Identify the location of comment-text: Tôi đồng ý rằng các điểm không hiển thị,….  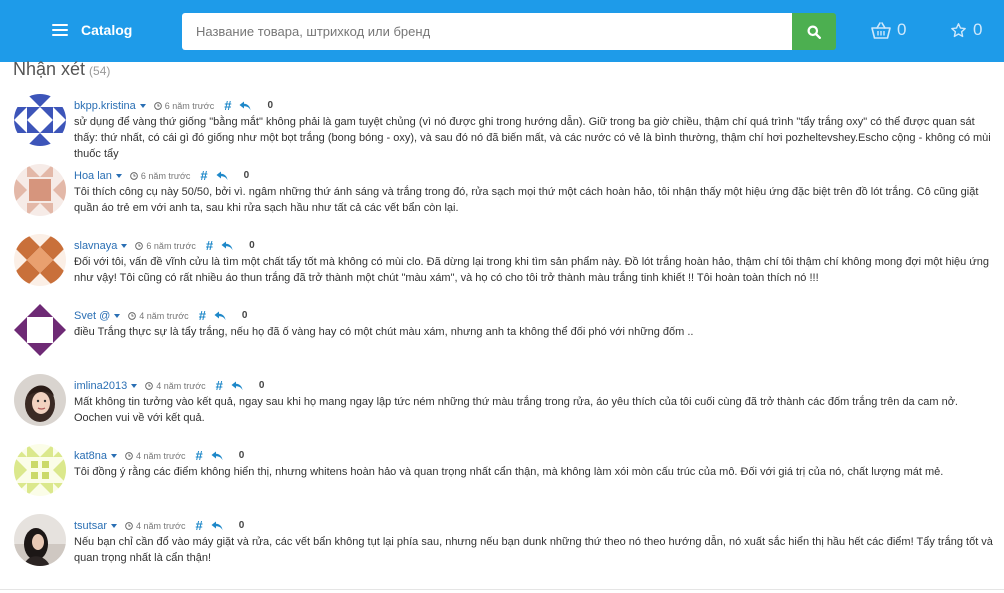
(509, 472).